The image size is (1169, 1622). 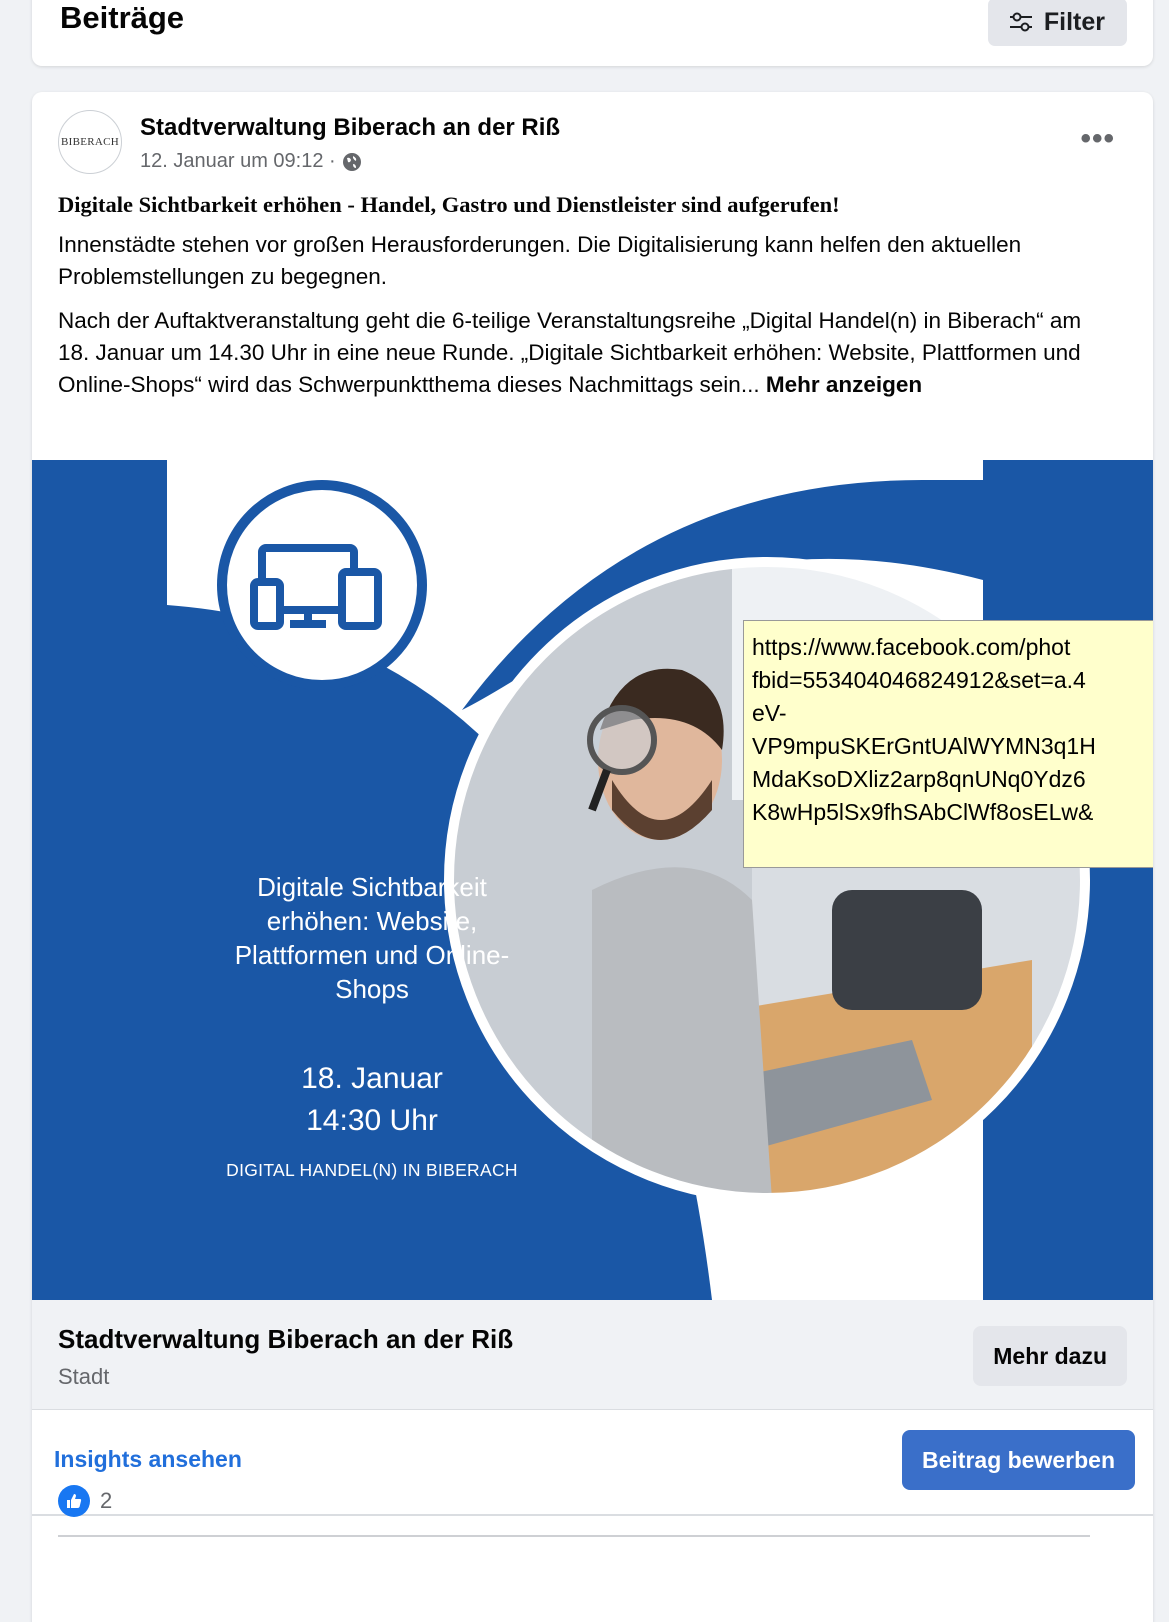 I want to click on view-insights-link: Insights ansehen, so click(x=148, y=1459).